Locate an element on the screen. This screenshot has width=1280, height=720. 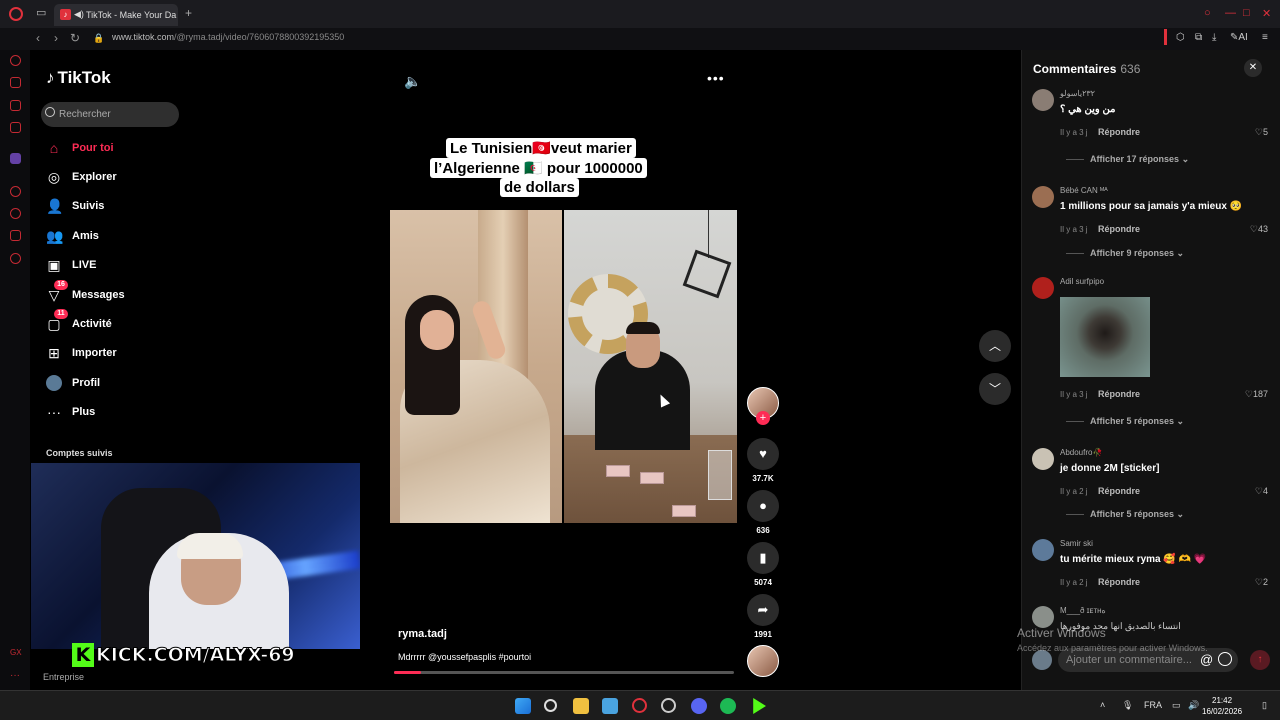
opera-gx-icon is located at coordinates (639, 705).